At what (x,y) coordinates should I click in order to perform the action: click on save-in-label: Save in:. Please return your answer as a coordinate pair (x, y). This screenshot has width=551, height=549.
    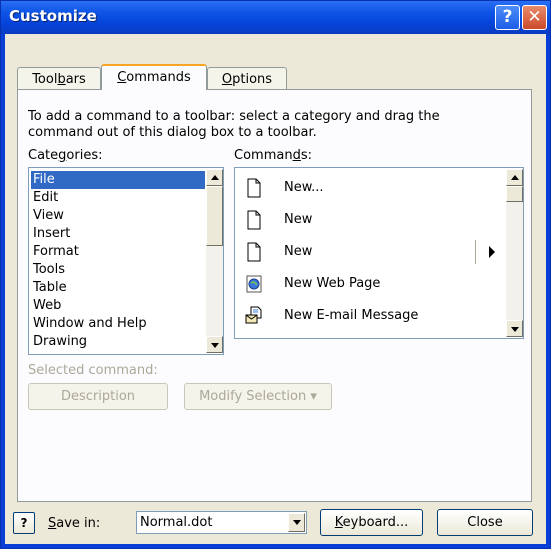
    Looking at the image, I should click on (74, 523).